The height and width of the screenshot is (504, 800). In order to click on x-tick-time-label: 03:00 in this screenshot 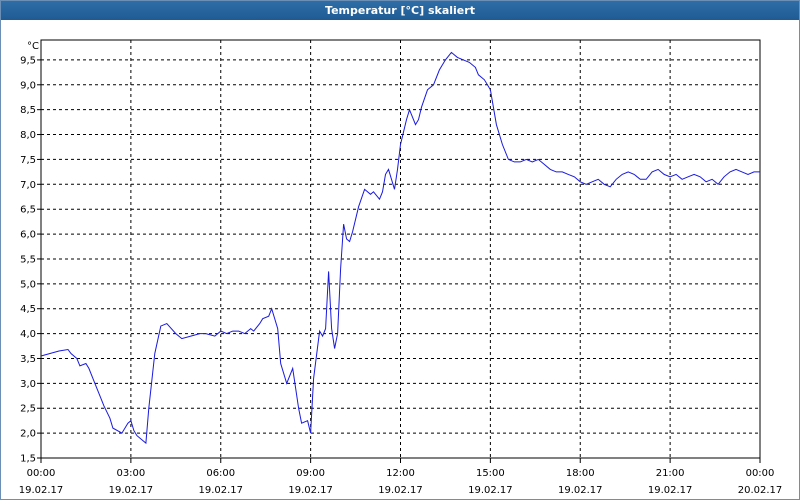, I will do `click(130, 473)`.